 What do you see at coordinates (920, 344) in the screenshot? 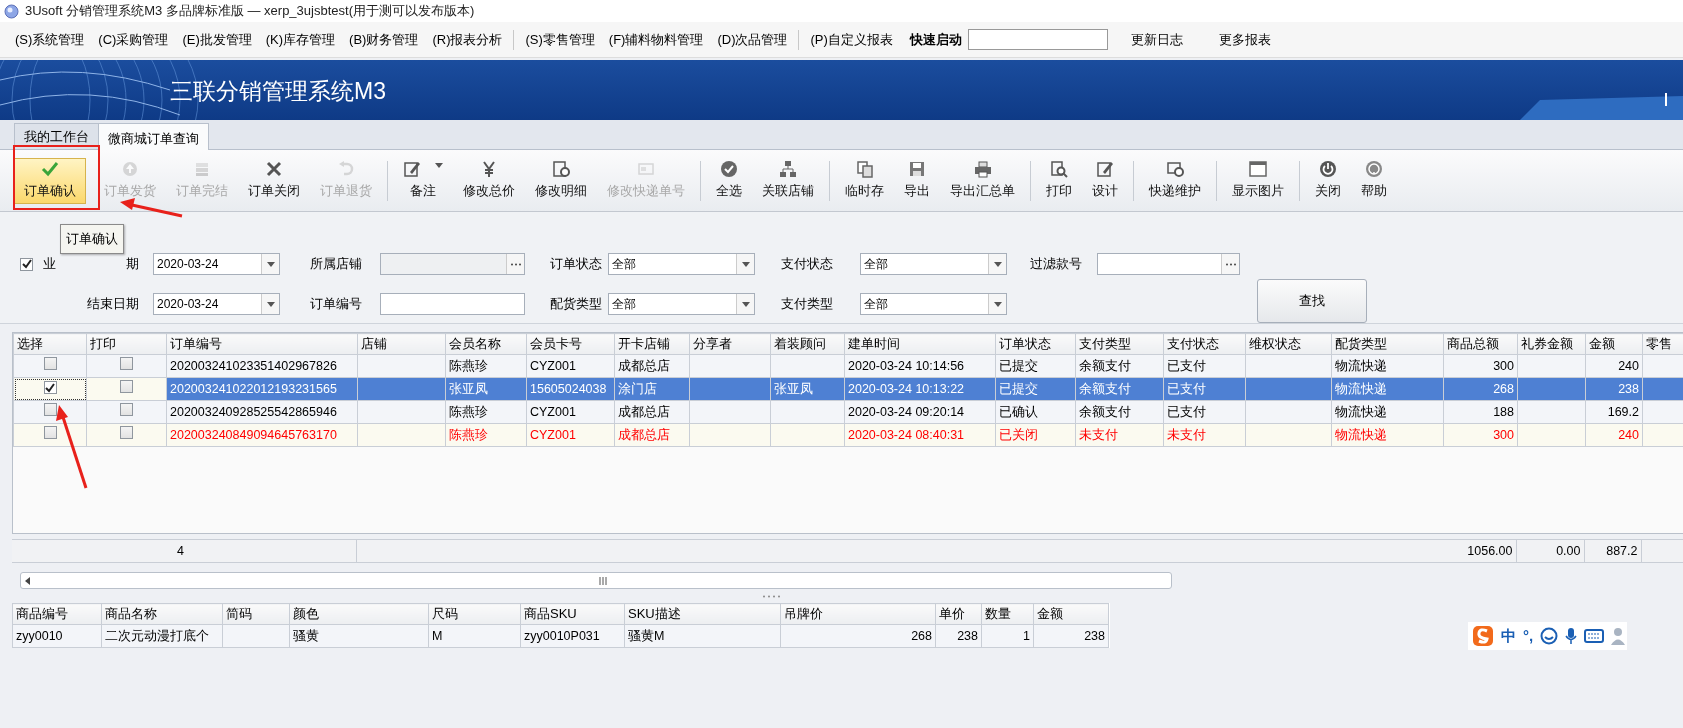
I see `column-header: 建单时间` at bounding box center [920, 344].